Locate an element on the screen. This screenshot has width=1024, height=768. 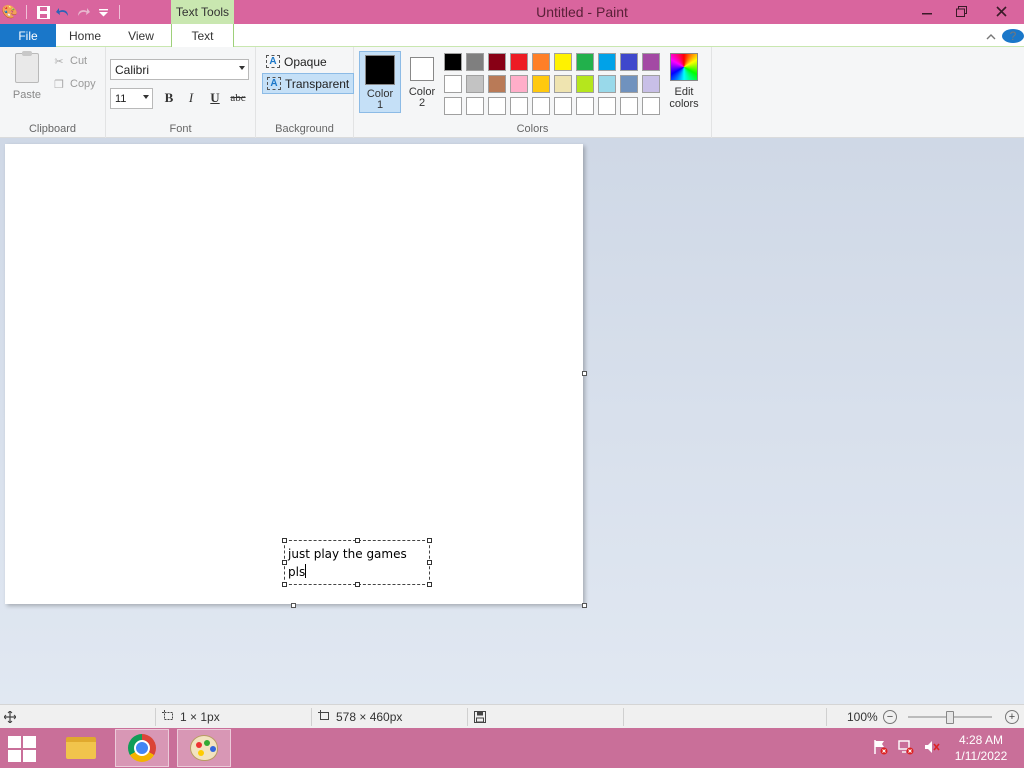
text-line-1: just play the games is located at coordinates (347, 554).